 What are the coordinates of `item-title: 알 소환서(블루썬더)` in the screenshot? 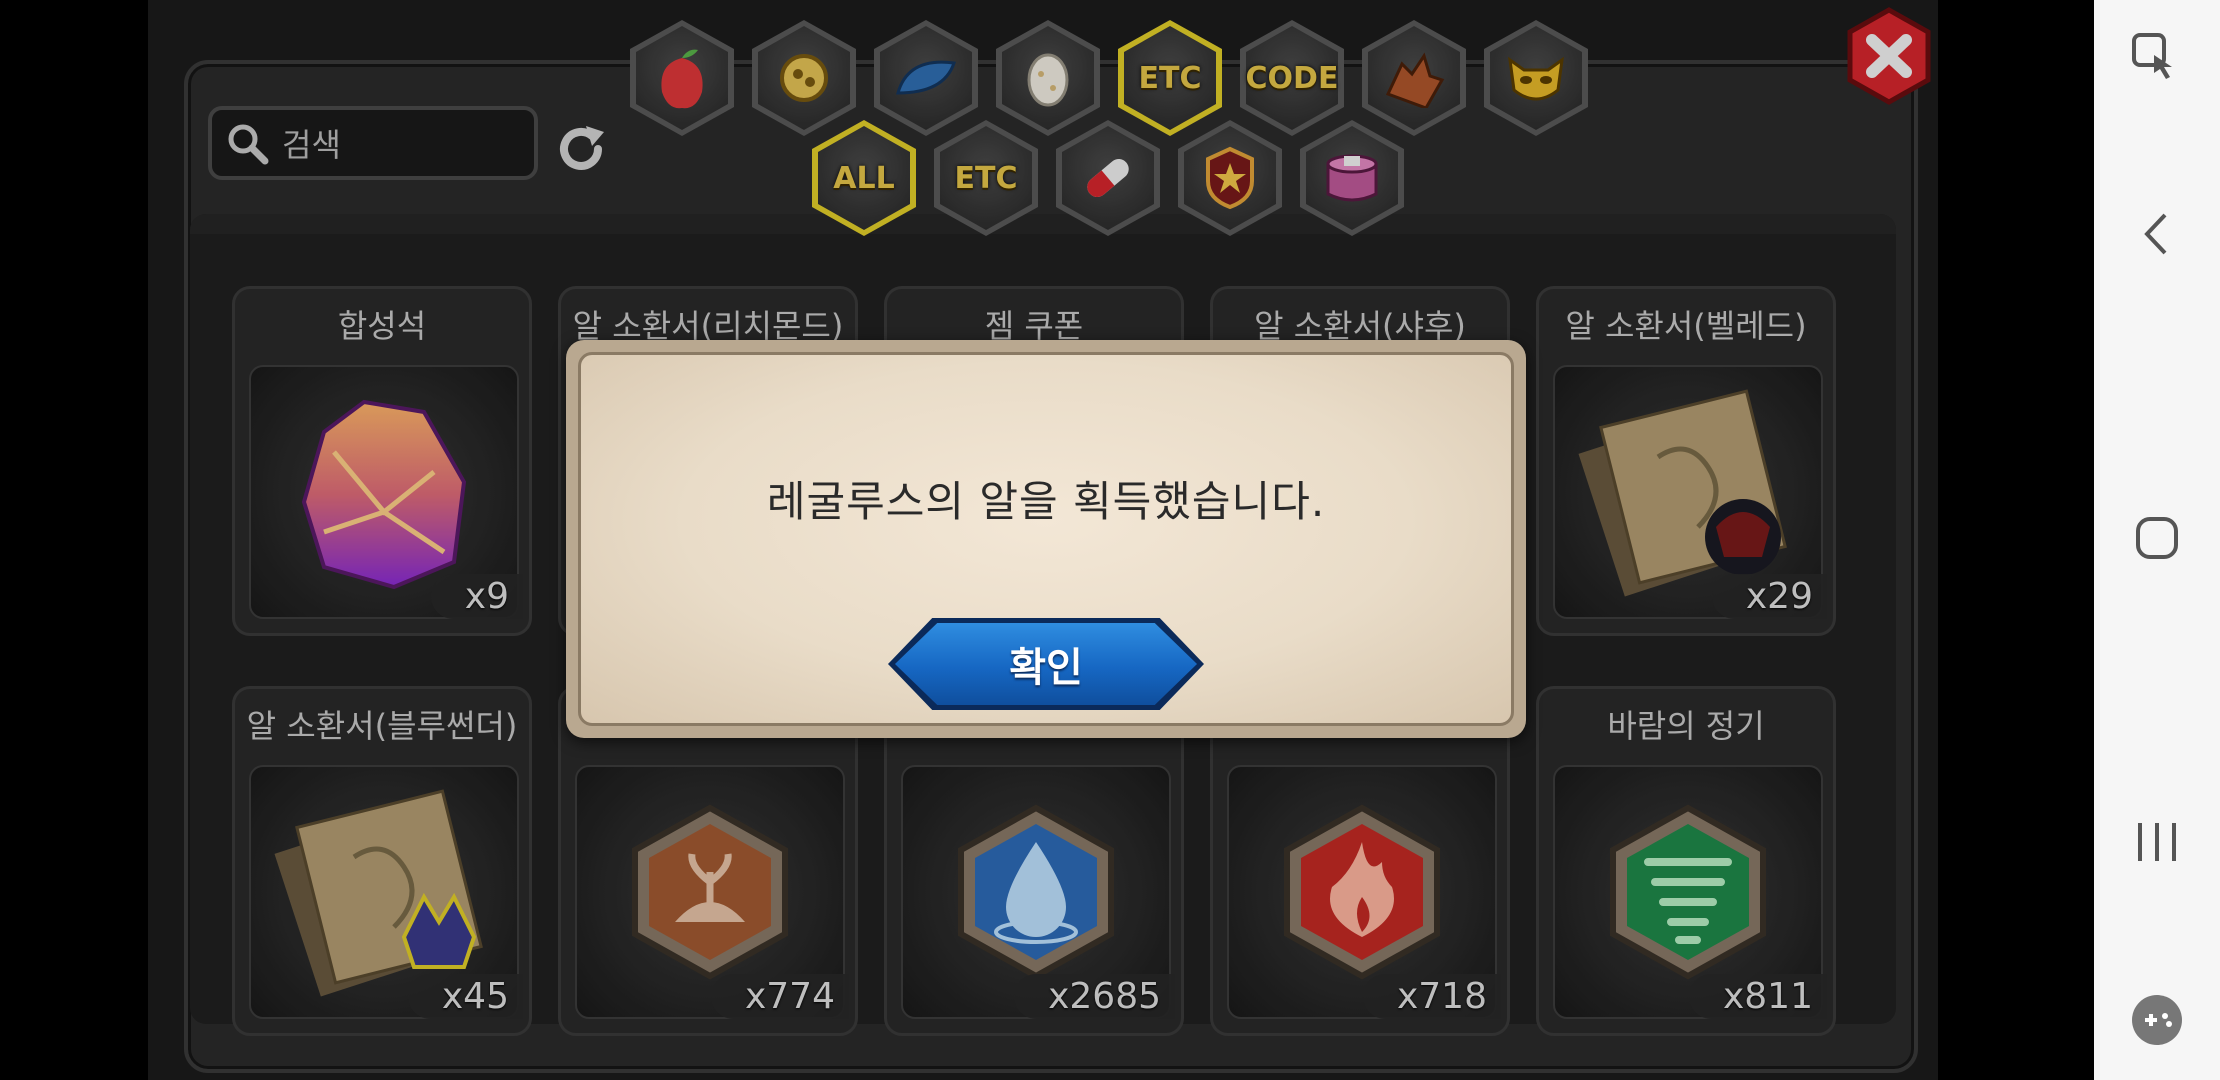 It's located at (382, 726).